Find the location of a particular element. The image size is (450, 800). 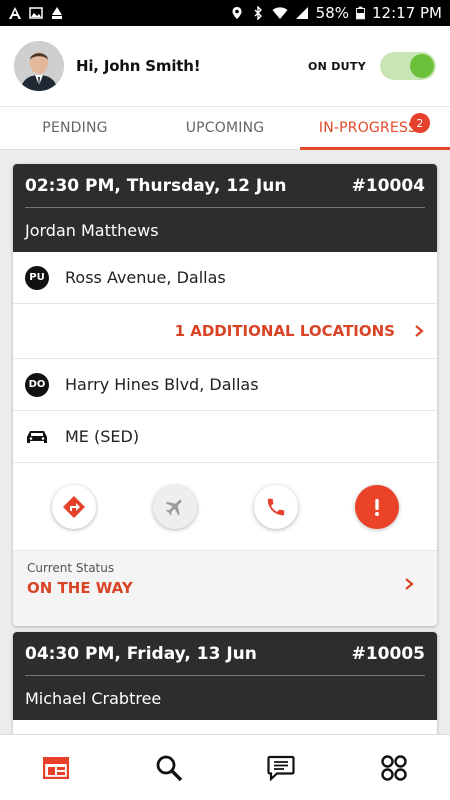

search-icon is located at coordinates (169, 768).